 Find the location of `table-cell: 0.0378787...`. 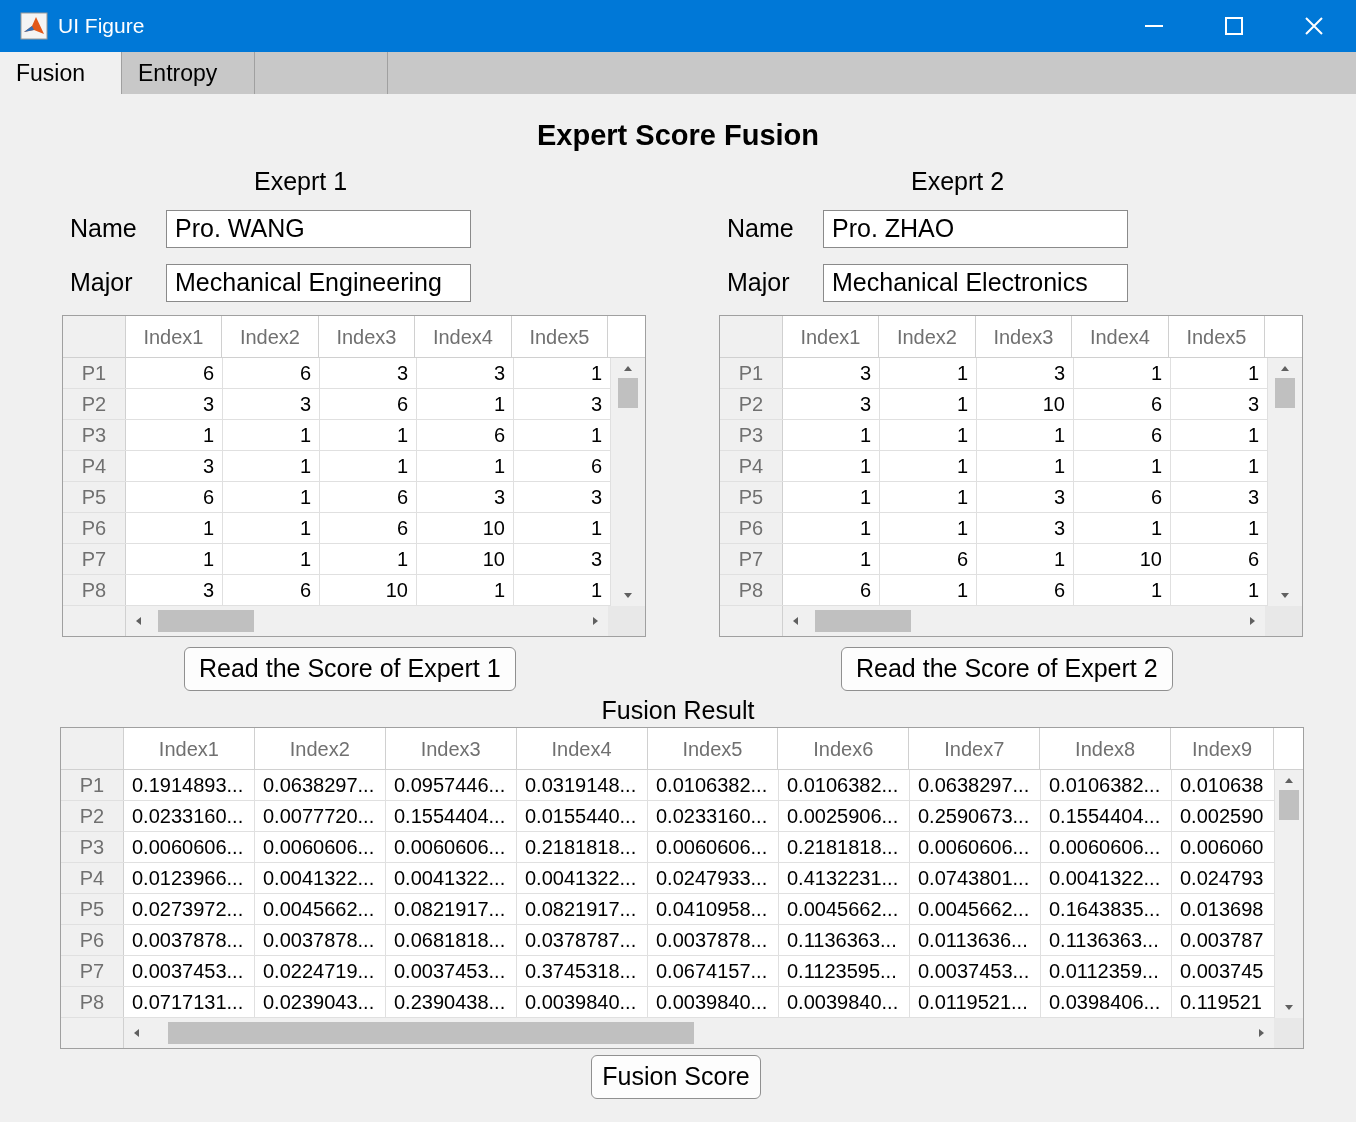

table-cell: 0.0378787... is located at coordinates (582, 940).